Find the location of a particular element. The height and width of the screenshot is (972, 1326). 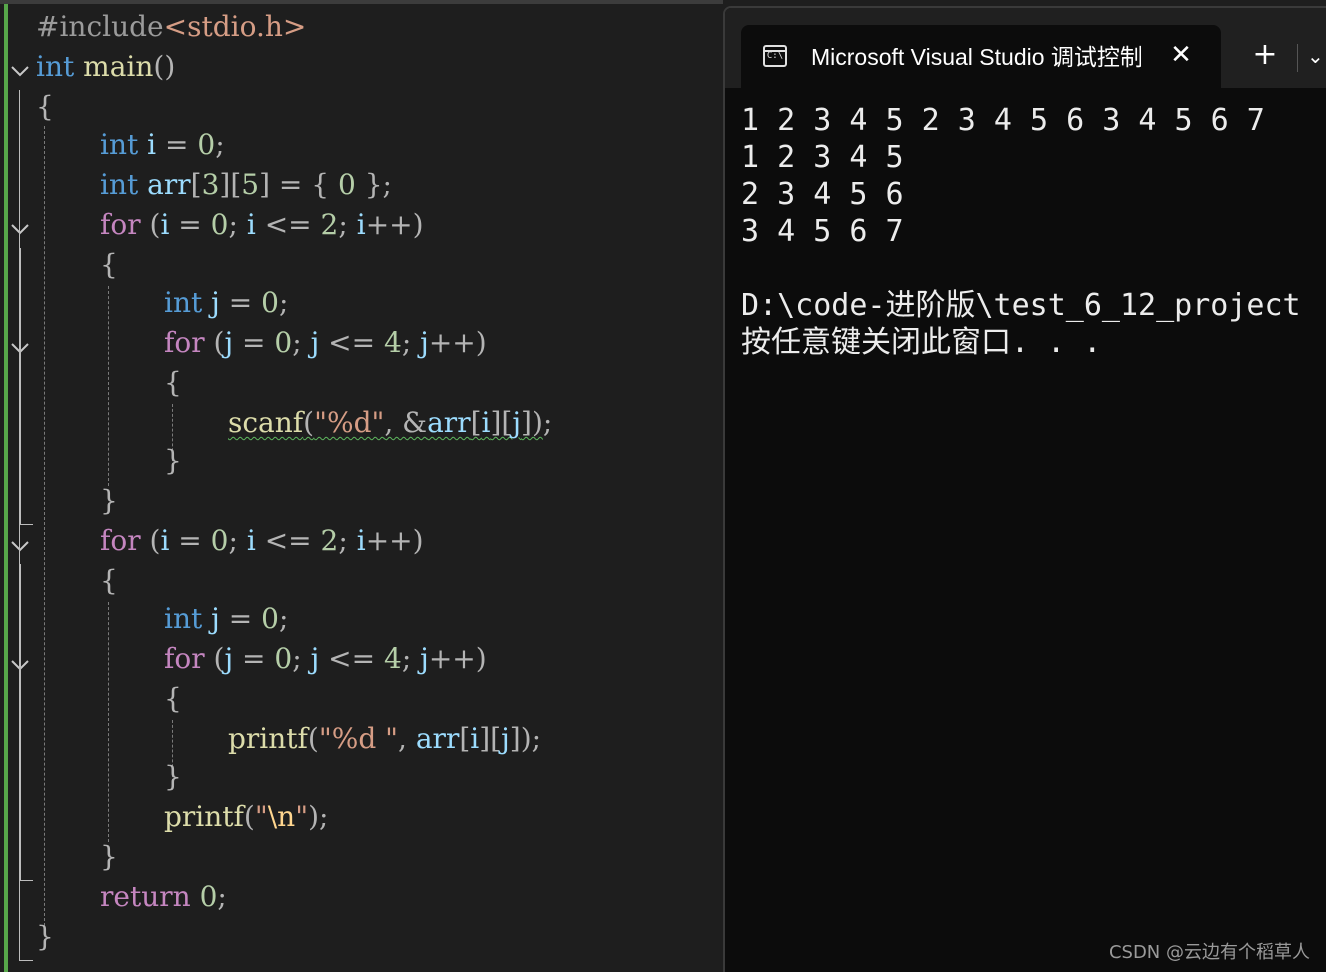

code-token: #include is located at coordinates (100, 26).